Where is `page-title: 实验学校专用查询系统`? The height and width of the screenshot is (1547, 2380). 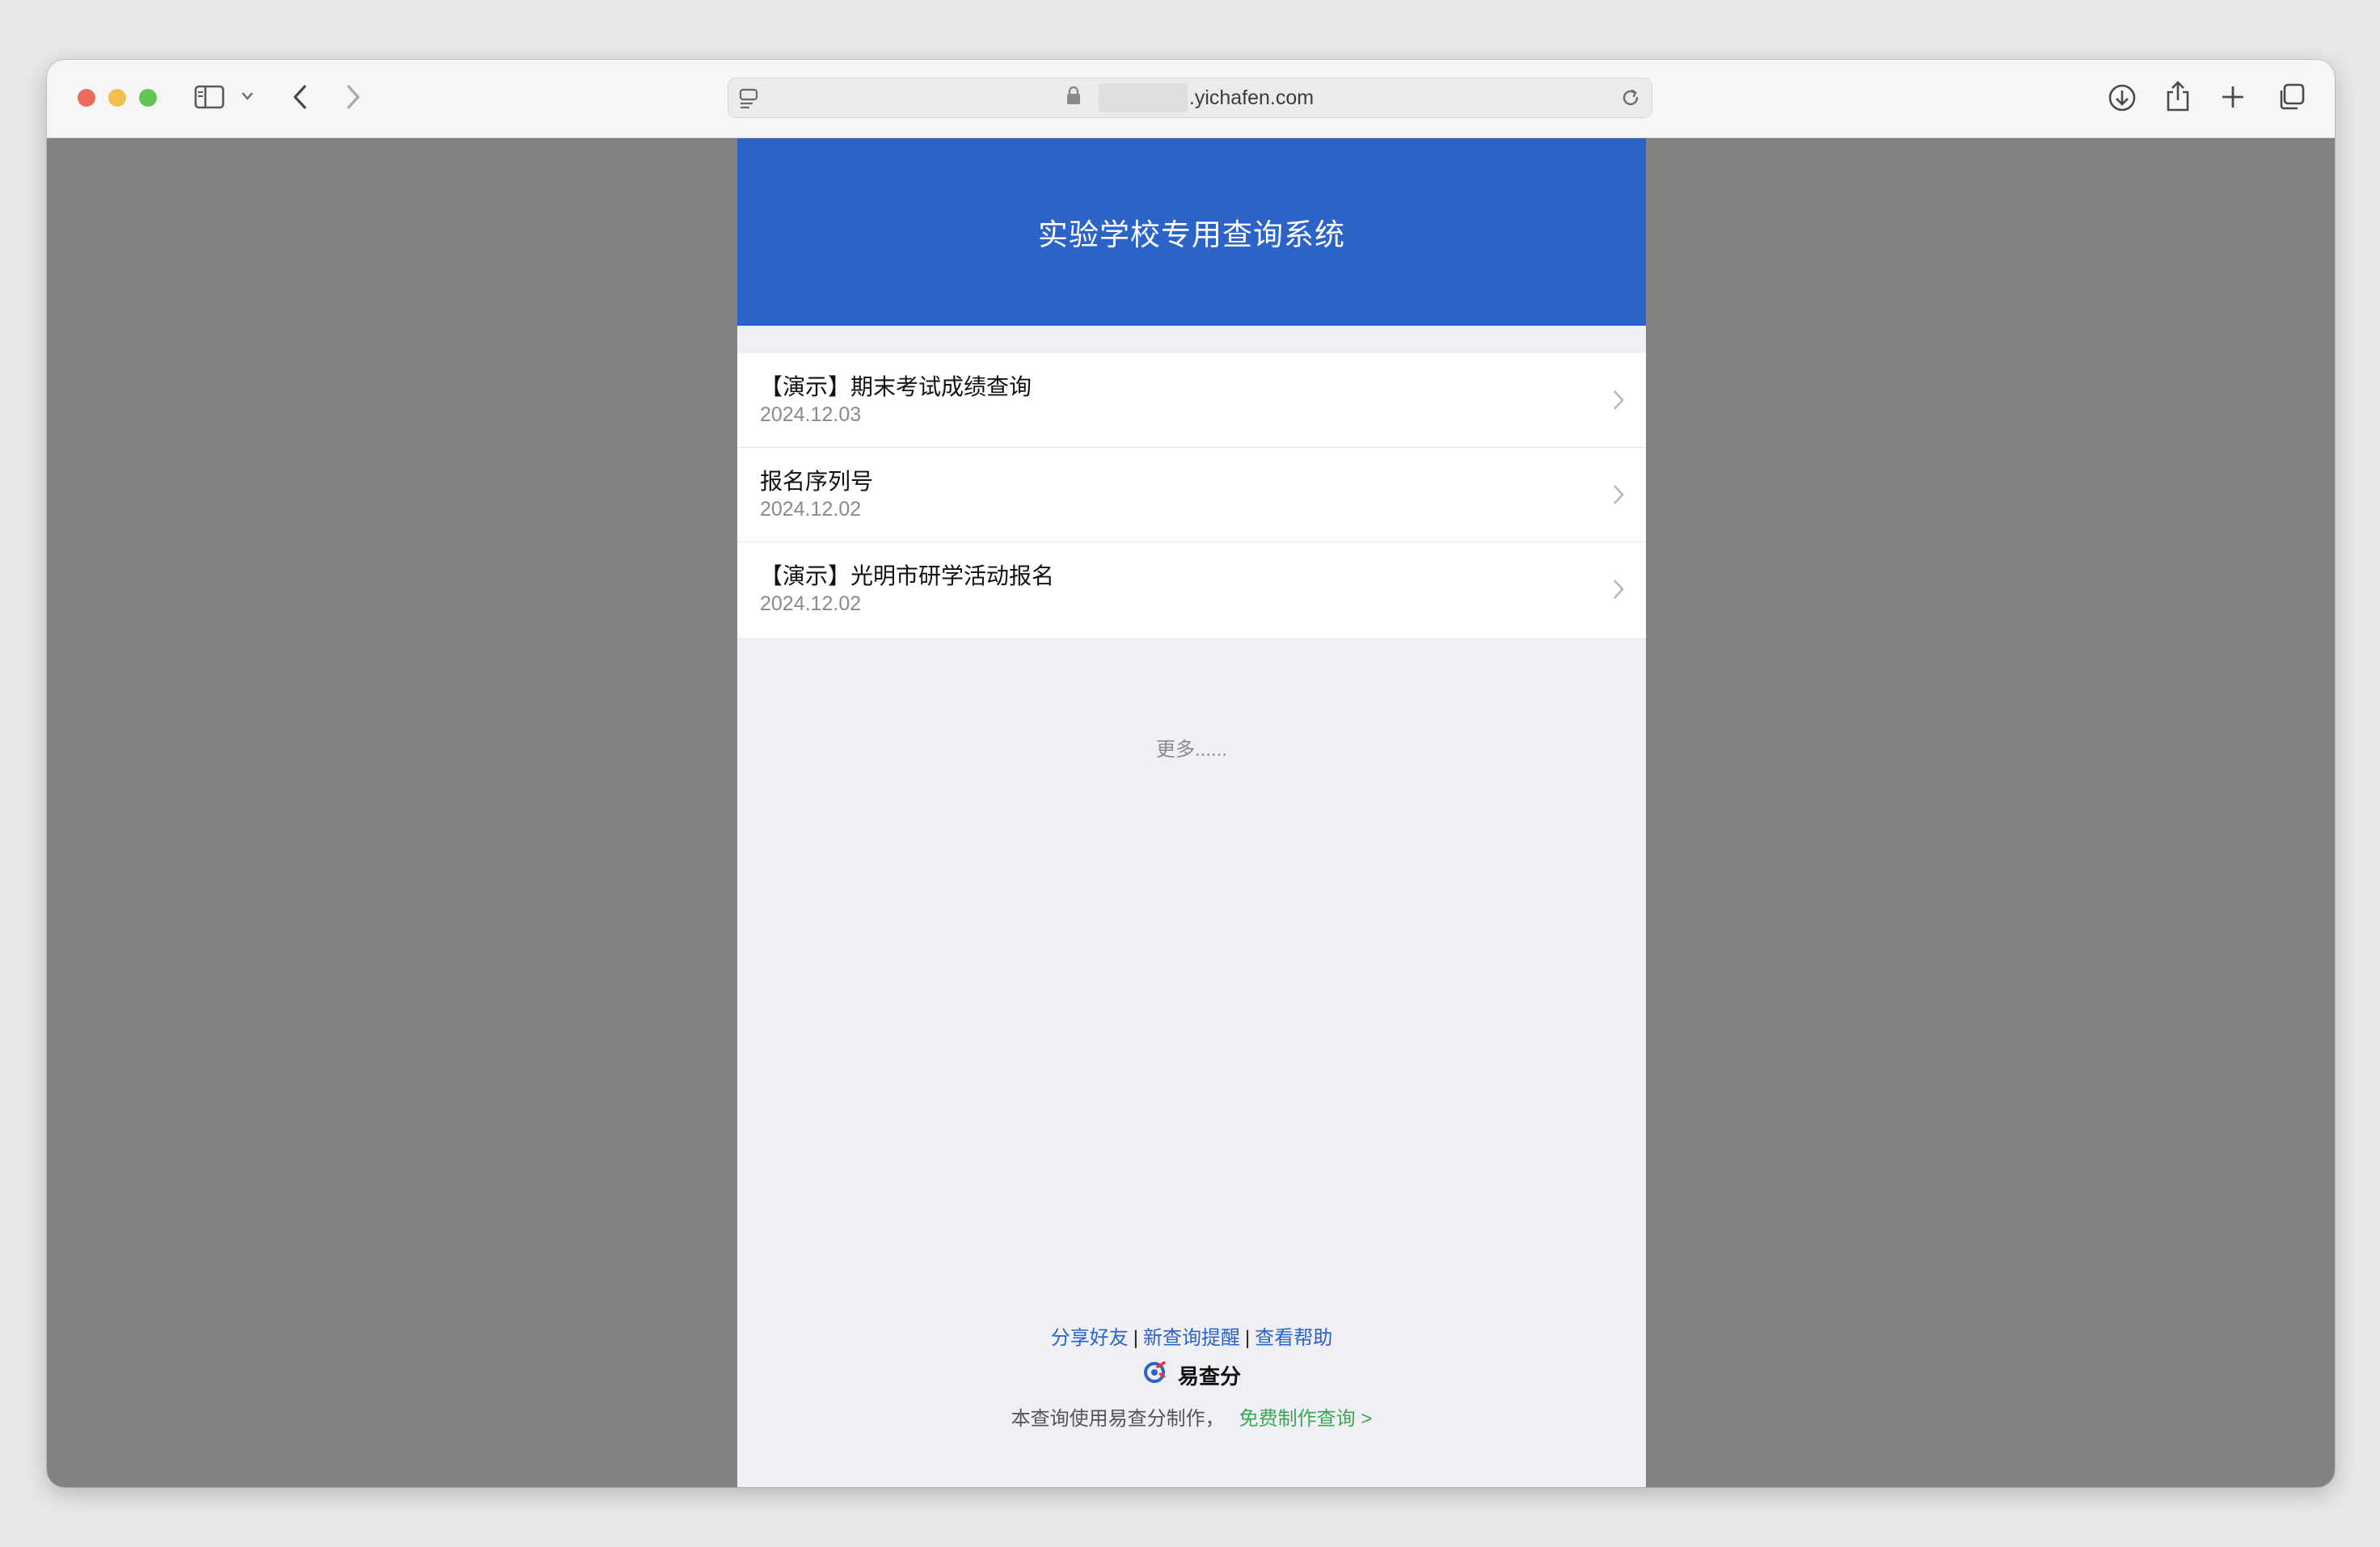
page-title: 实验学校专用查询系统 is located at coordinates (1192, 234).